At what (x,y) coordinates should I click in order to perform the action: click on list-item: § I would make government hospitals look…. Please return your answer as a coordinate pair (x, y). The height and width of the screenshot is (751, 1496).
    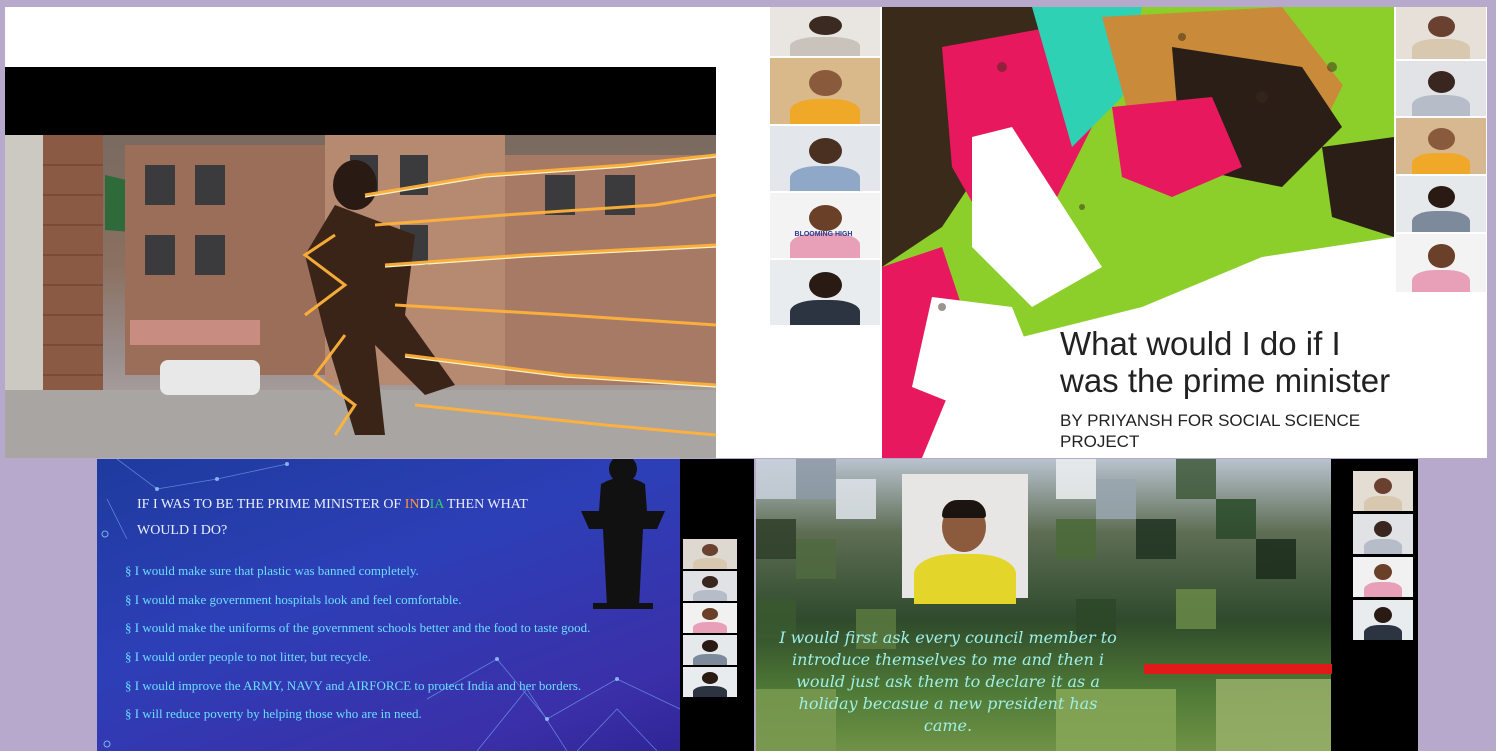
    Looking at the image, I should click on (293, 599).